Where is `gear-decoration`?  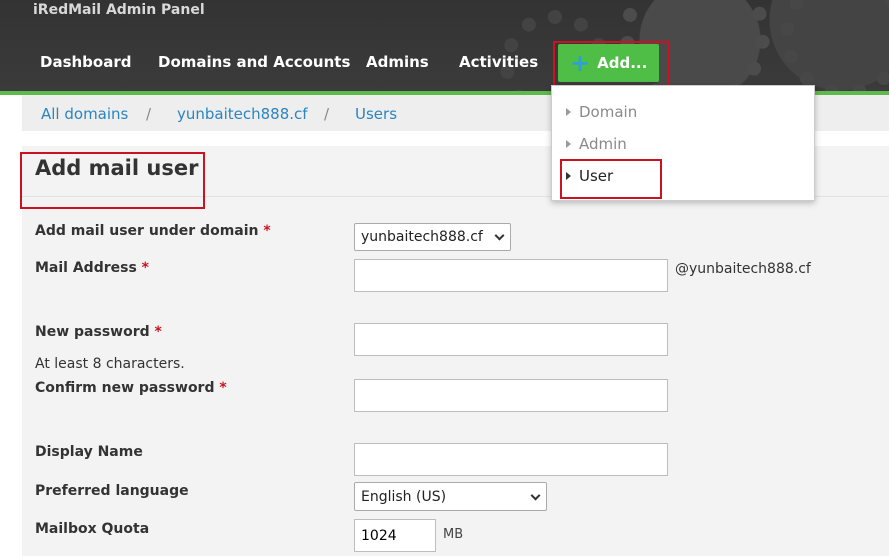
gear-decoration is located at coordinates (834, 45).